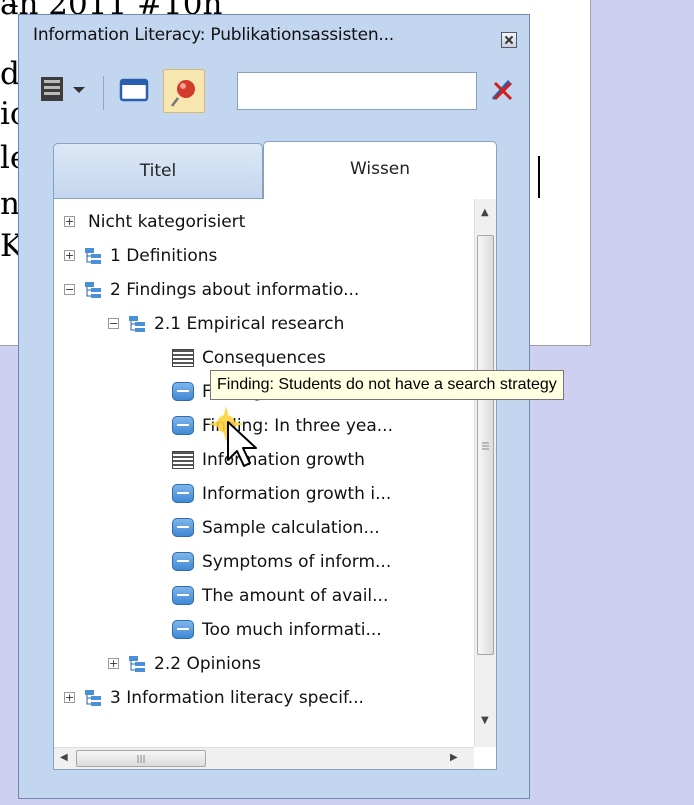 This screenshot has width=694, height=805. I want to click on toolbar, so click(274, 100).